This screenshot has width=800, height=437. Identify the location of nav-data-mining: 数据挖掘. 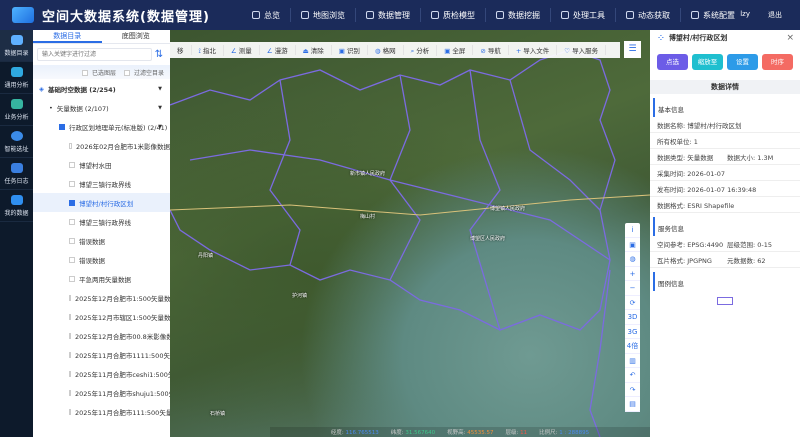
(518, 15).